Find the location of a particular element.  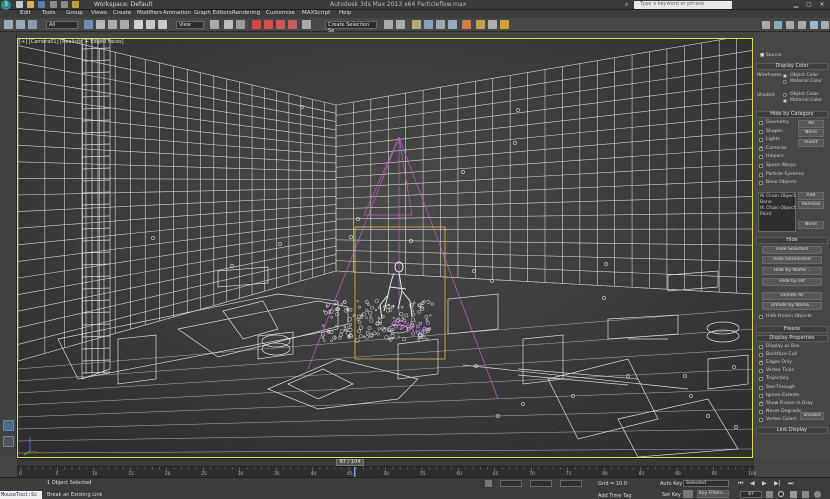

menu-item-group: Group is located at coordinates (74, 13).